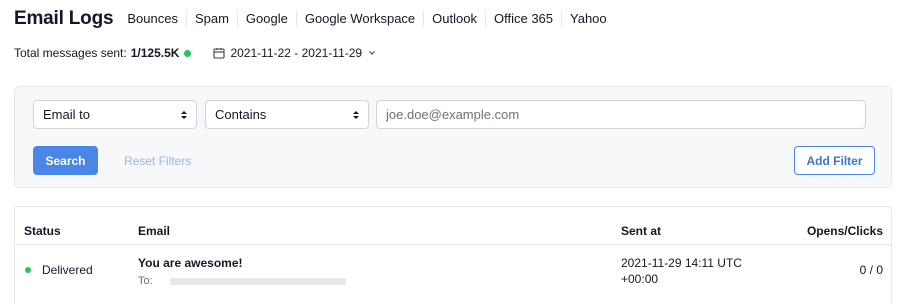 The width and height of the screenshot is (906, 304). Describe the element at coordinates (70, 53) in the screenshot. I see `total-messages-label: Total messages sent:` at that location.